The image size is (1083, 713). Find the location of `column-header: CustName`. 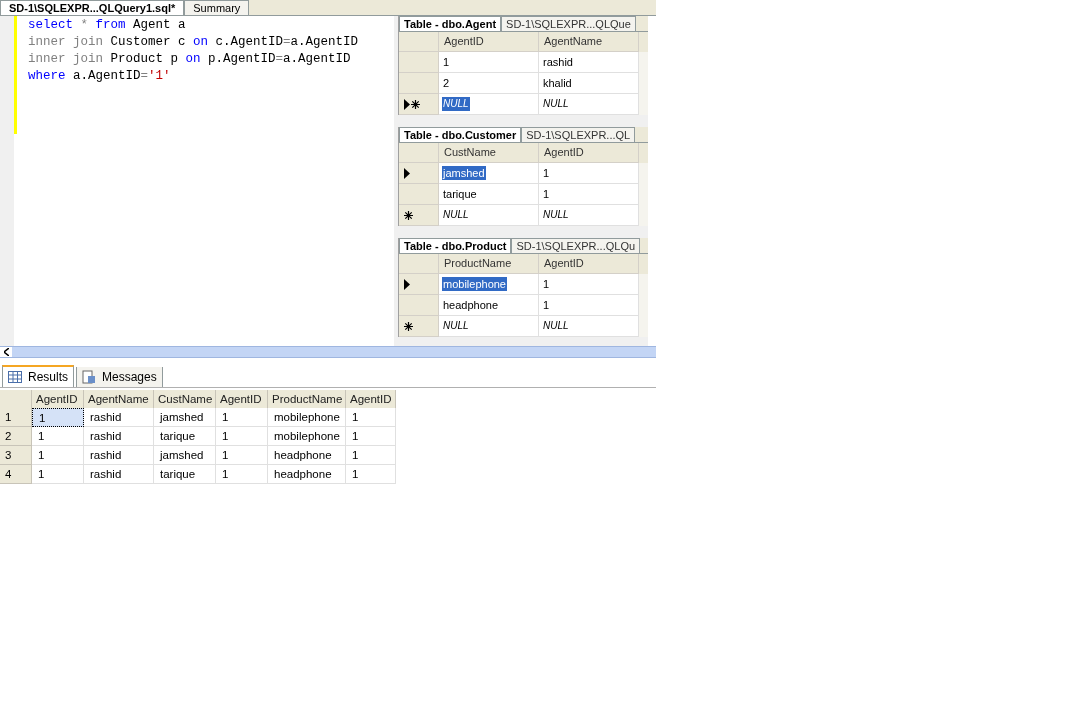

column-header: CustName is located at coordinates (185, 399).